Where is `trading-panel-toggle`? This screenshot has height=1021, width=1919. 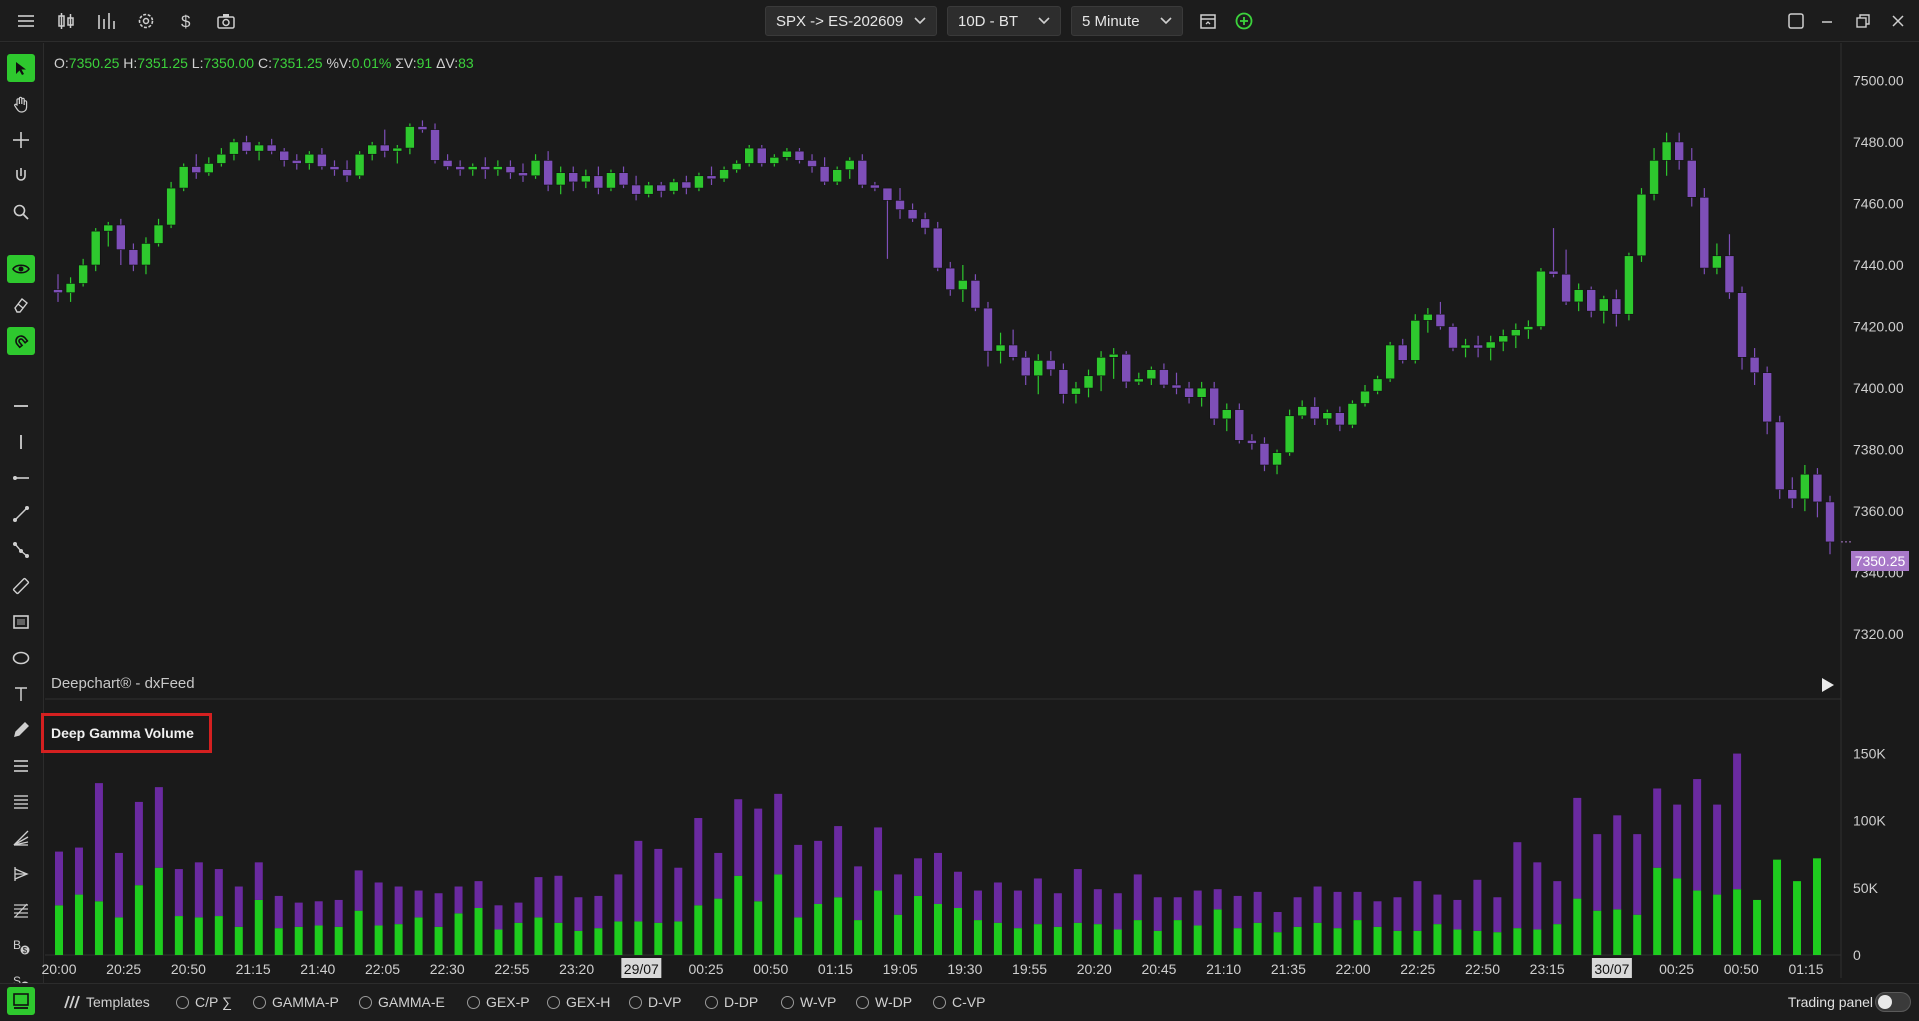
trading-panel-toggle is located at coordinates (1893, 1002).